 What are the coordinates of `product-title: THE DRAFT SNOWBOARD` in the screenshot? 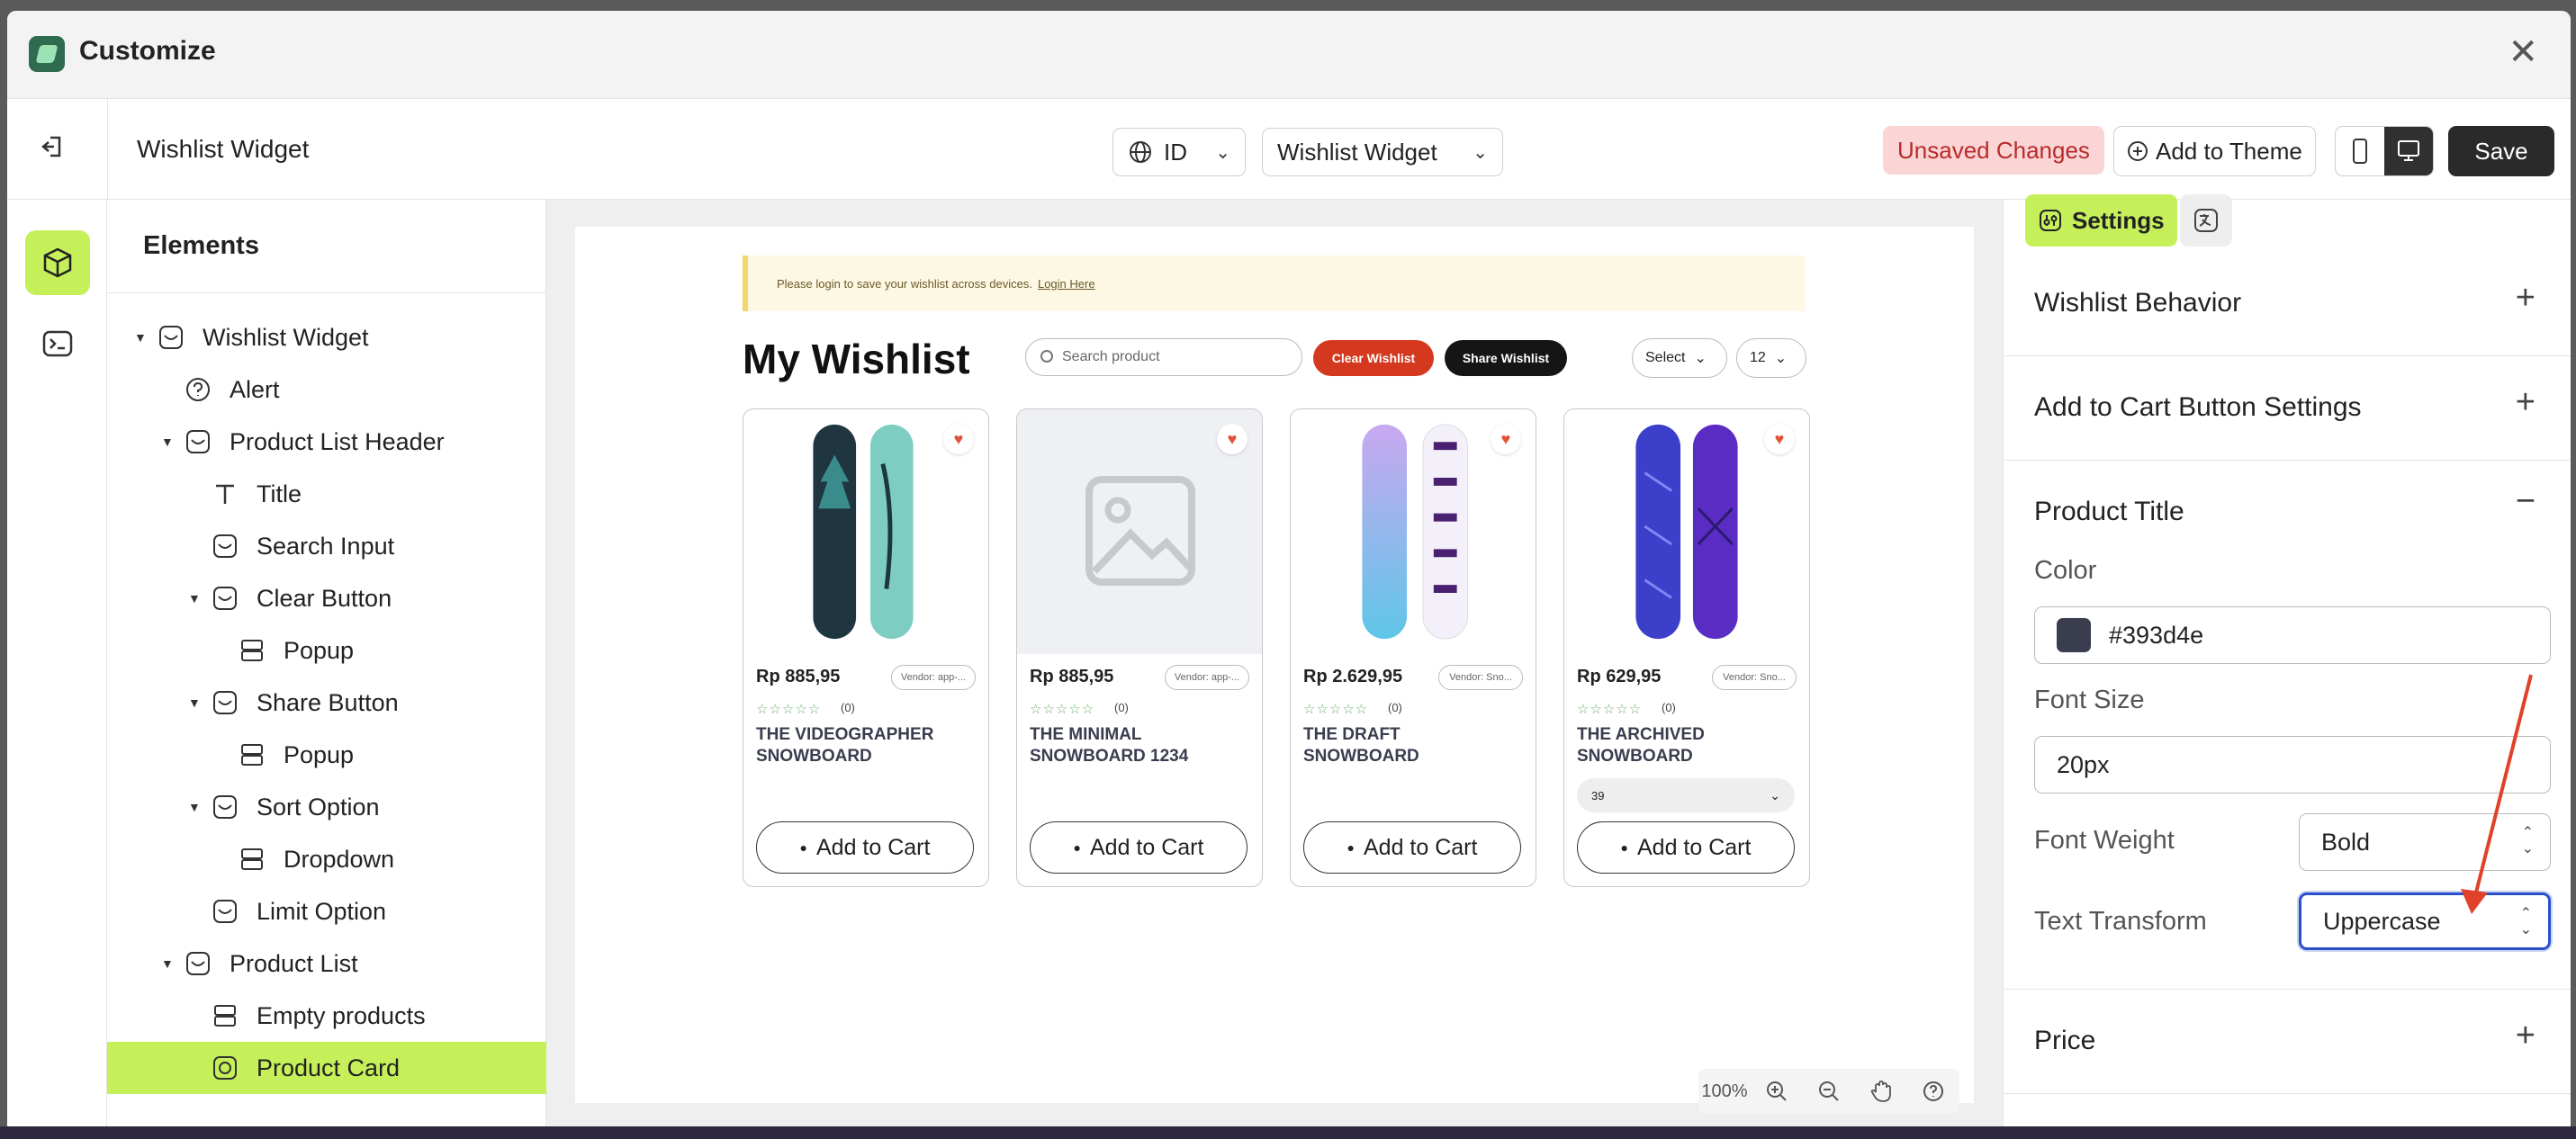 It's located at (1411, 745).